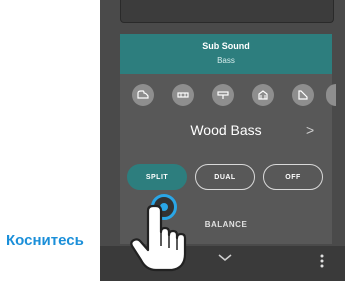 The image size is (348, 281). I want to click on sub-sound-header: Sub Sound Bass, so click(226, 54).